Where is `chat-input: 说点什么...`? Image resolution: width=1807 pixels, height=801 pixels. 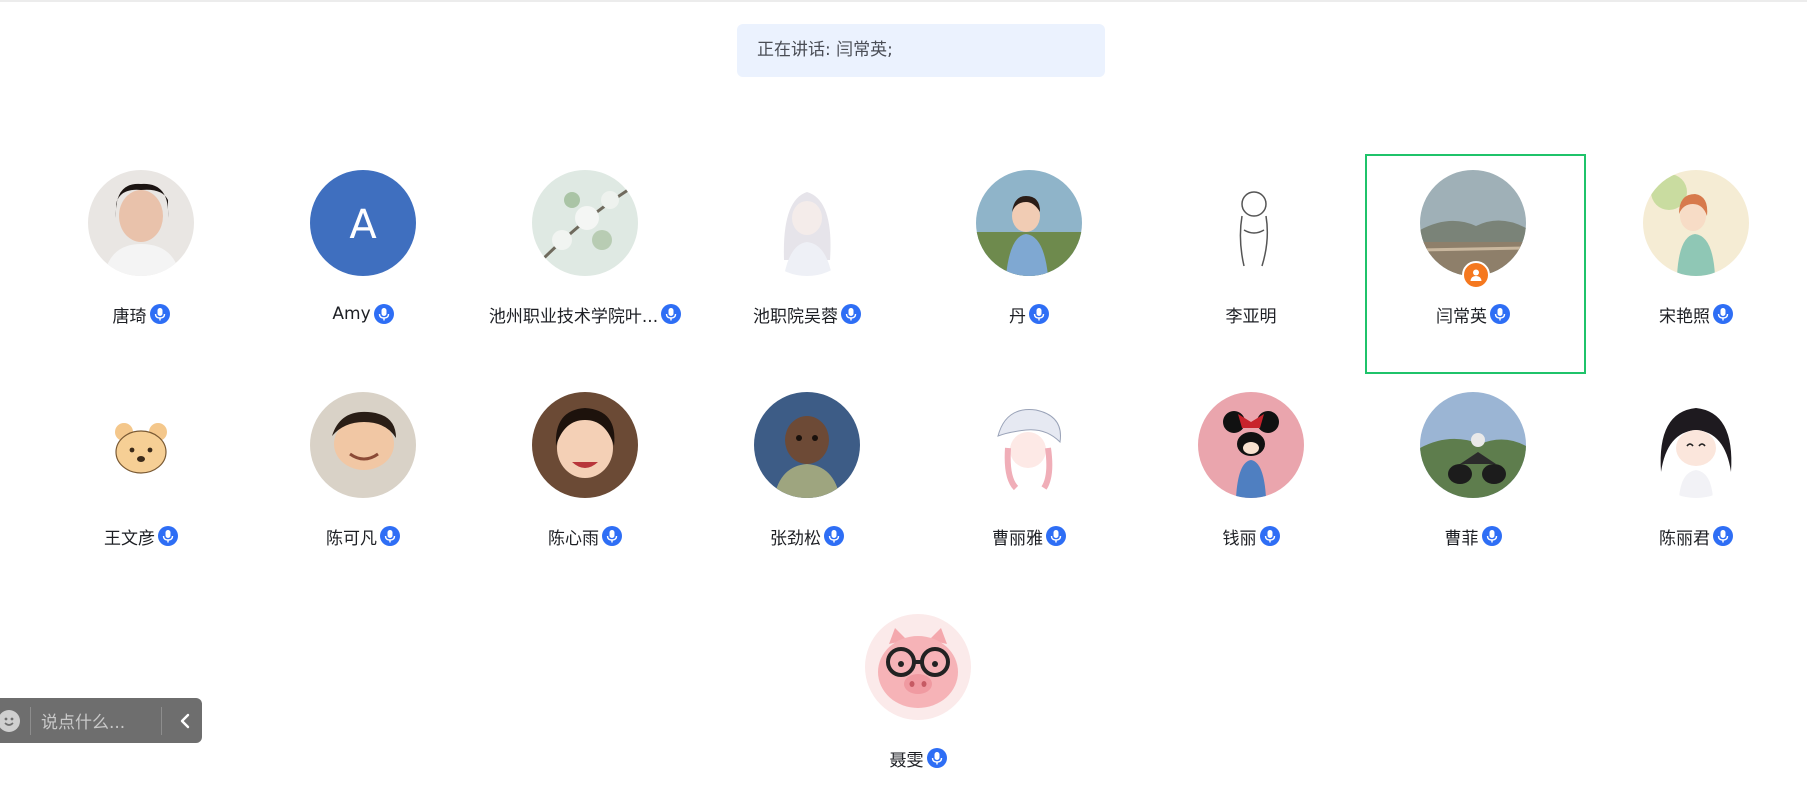
chat-input: 说点什么... is located at coordinates (96, 720).